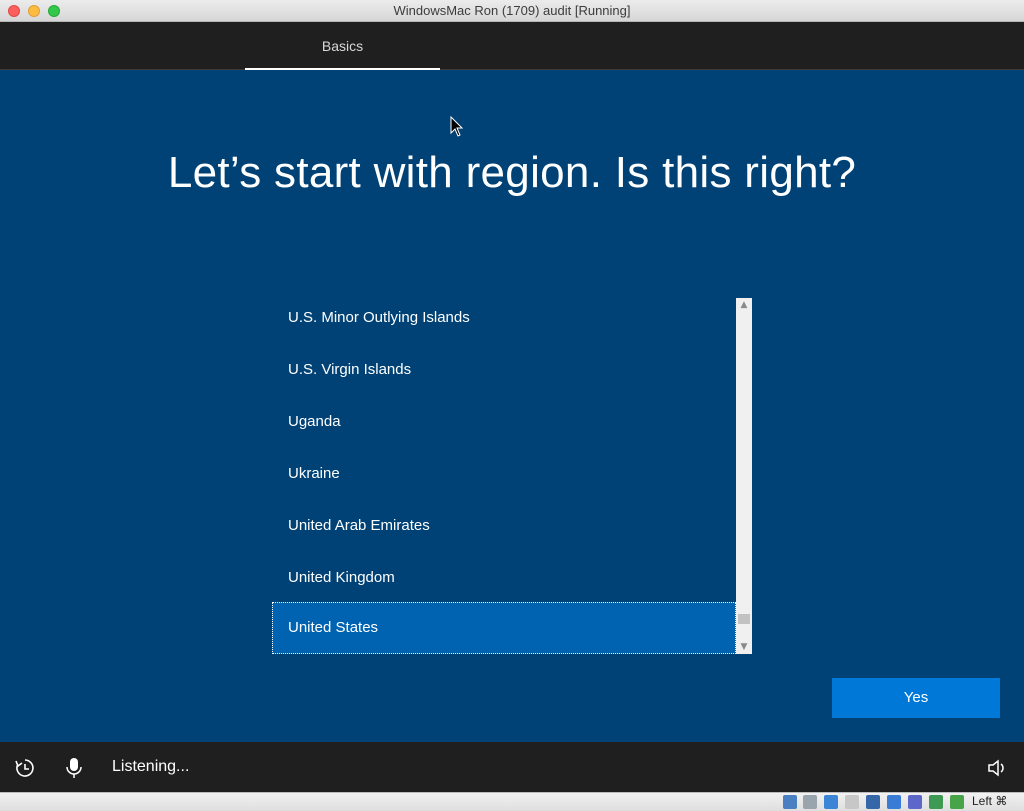 This screenshot has height=811, width=1024. I want to click on region-list-item: Ukraine, so click(504, 474).